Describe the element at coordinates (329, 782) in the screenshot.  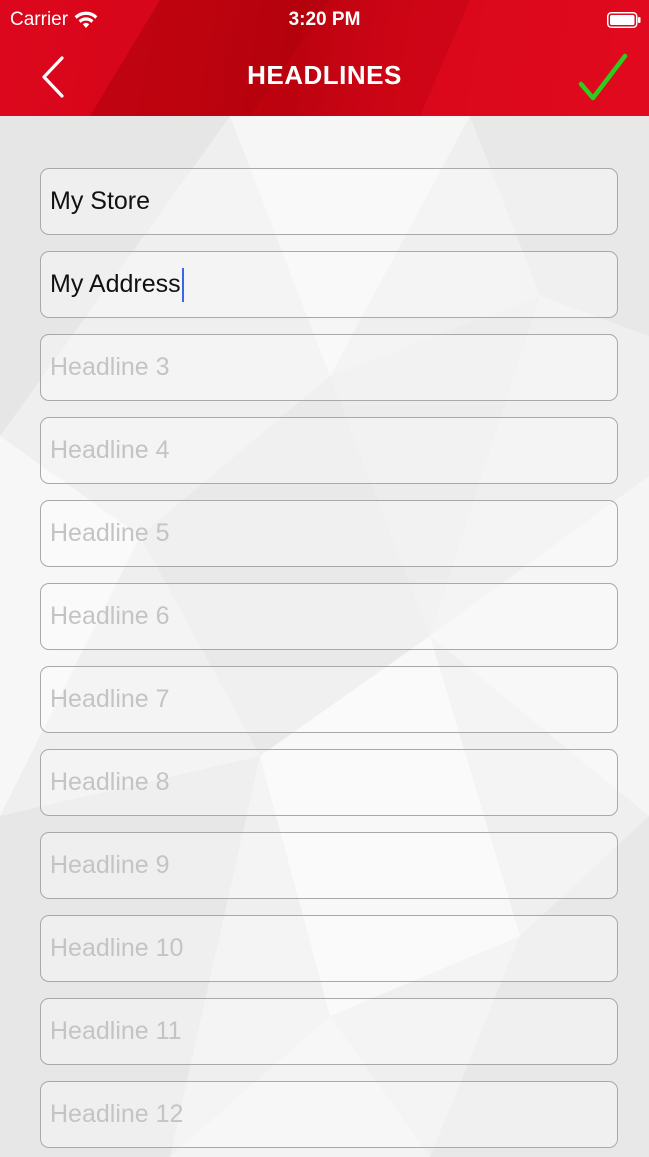
I see `headline-field-8: Headline 8` at that location.